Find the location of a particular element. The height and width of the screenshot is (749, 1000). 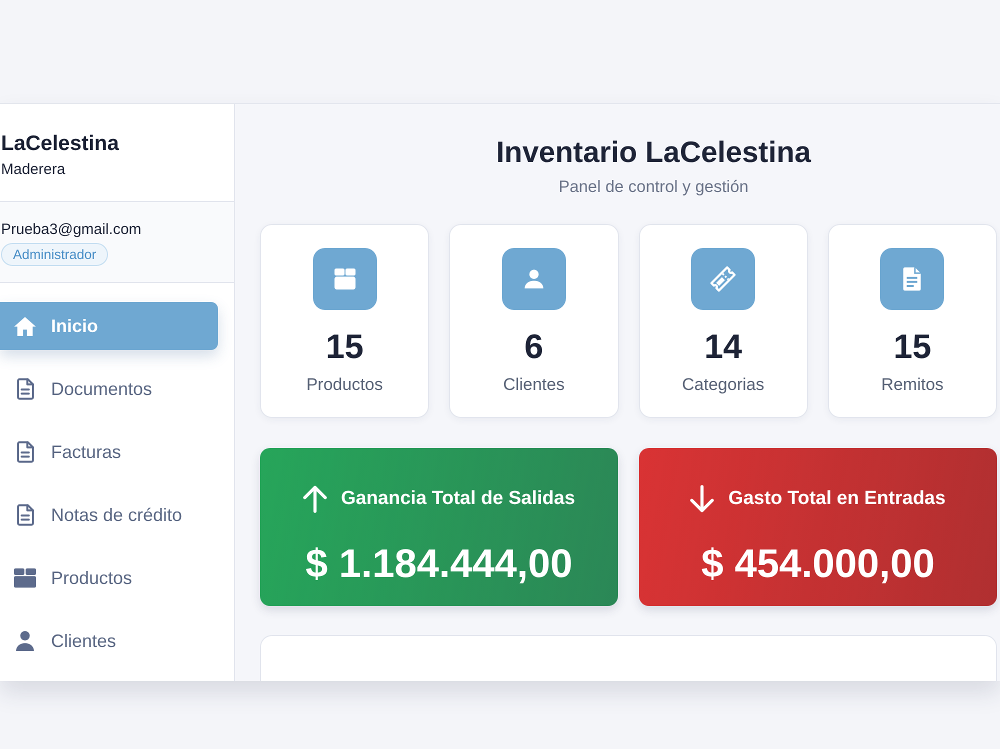

total-label: Gasto Total en Entradas is located at coordinates (837, 499).